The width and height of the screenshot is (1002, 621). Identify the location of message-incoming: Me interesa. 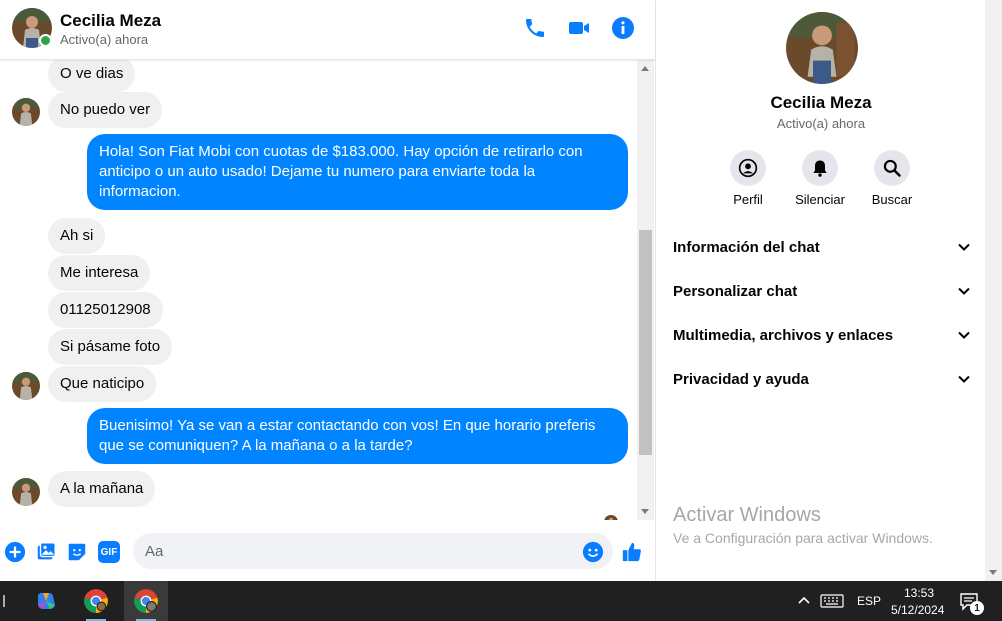
(99, 273).